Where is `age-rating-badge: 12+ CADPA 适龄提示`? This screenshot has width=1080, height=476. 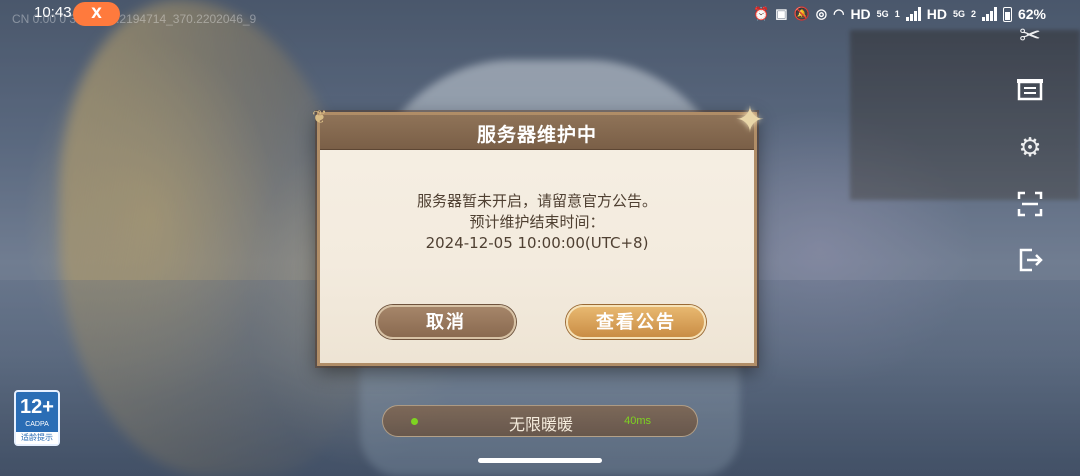 age-rating-badge: 12+ CADPA 适龄提示 is located at coordinates (37, 418).